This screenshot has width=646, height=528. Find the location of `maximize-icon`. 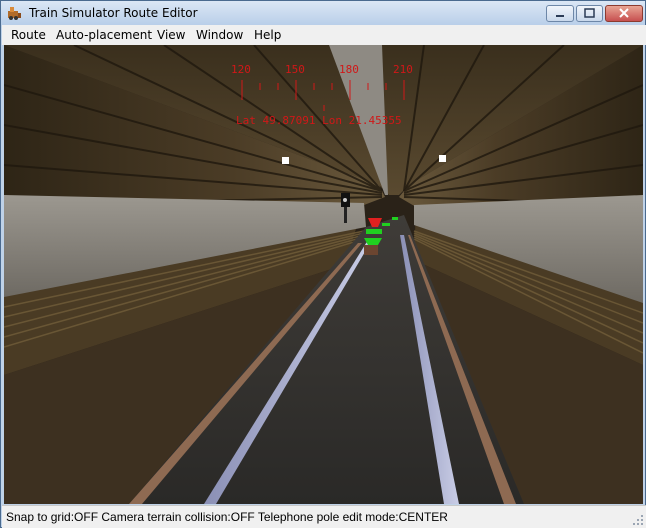

maximize-icon is located at coordinates (589, 13).